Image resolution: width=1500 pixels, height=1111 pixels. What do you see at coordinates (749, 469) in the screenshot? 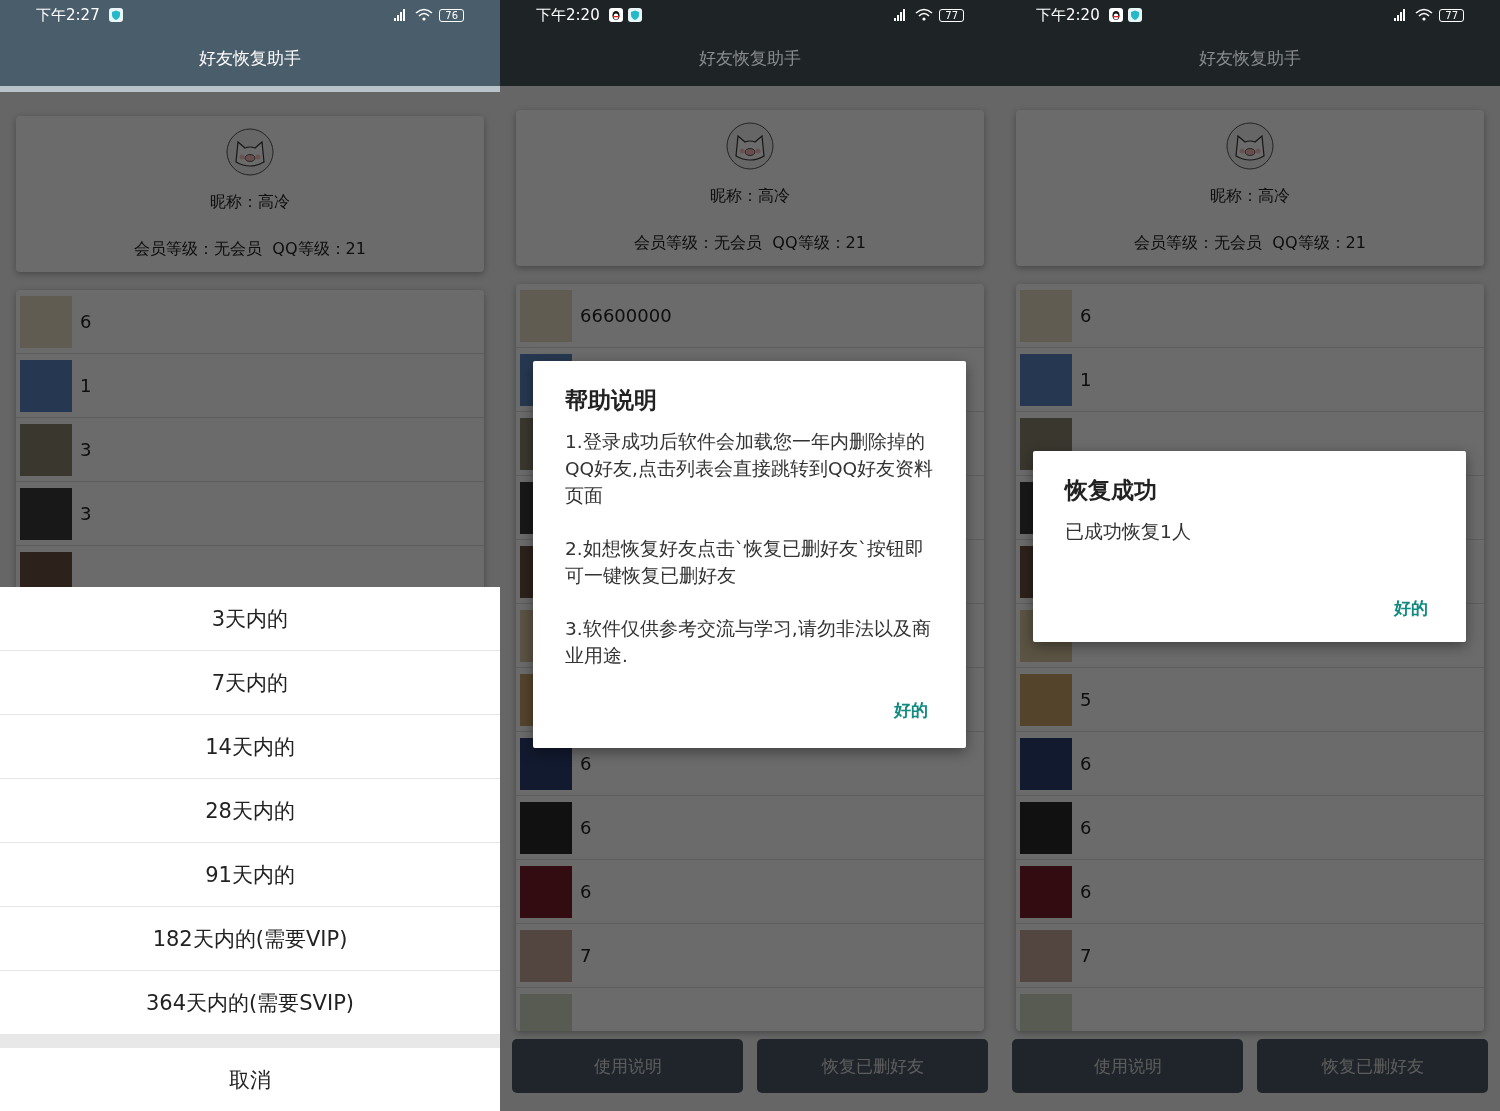
I see `dialog-message: 1.登录成功后软件会加载您一年内删除掉的QQ好友,点击列表会直接跳转到QQ好友资料页面` at bounding box center [749, 469].